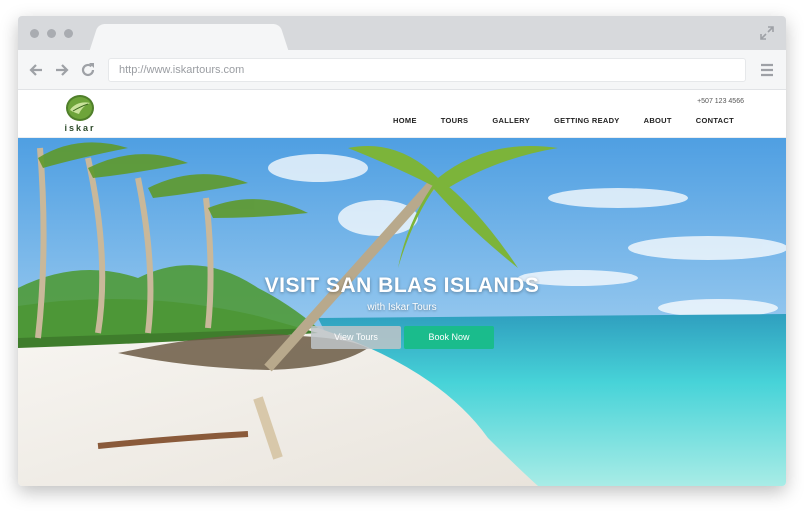 The height and width of the screenshot is (524, 804). I want to click on expand-icon, so click(767, 33).